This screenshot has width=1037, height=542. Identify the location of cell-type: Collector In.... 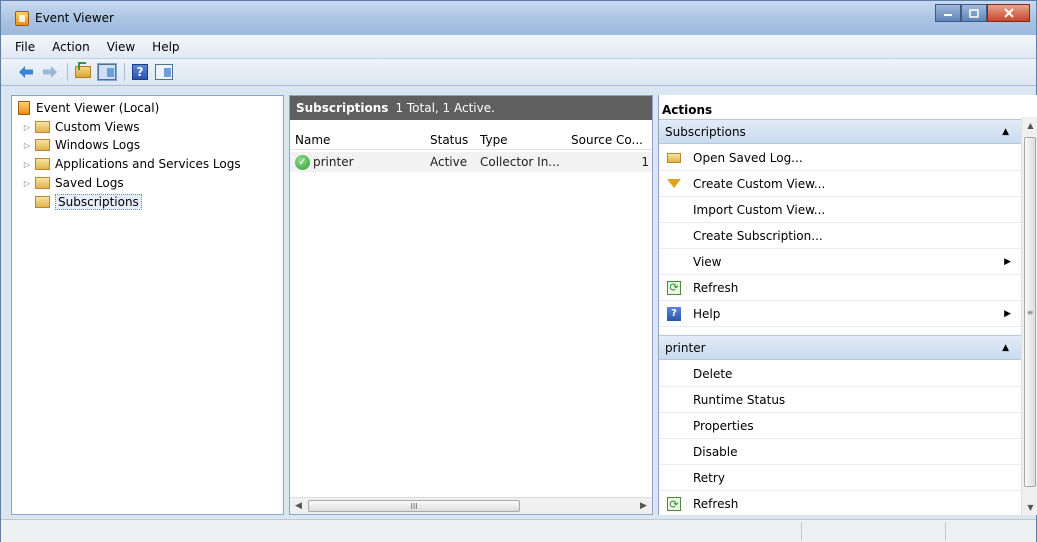
(520, 162).